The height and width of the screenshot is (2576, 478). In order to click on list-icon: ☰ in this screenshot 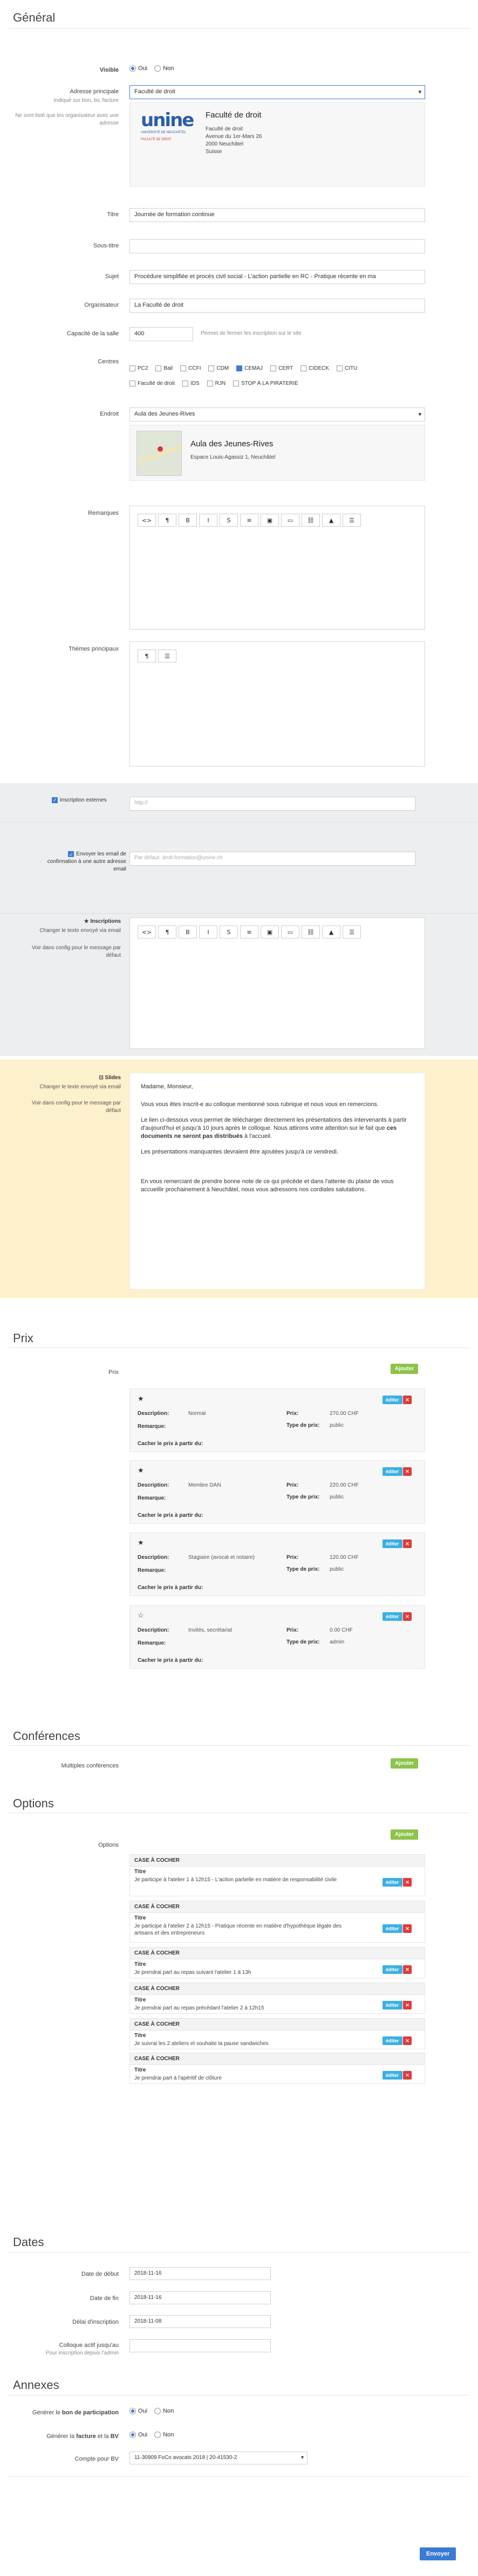, I will do `click(167, 656)`.